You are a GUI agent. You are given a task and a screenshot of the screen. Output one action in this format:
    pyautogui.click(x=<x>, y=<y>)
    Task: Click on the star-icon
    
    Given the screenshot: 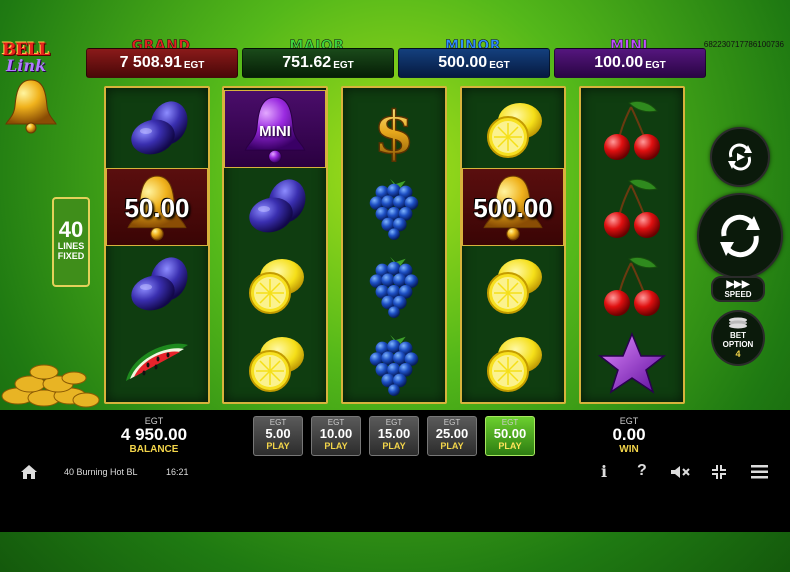 What is the action you would take?
    pyautogui.click(x=632, y=363)
    